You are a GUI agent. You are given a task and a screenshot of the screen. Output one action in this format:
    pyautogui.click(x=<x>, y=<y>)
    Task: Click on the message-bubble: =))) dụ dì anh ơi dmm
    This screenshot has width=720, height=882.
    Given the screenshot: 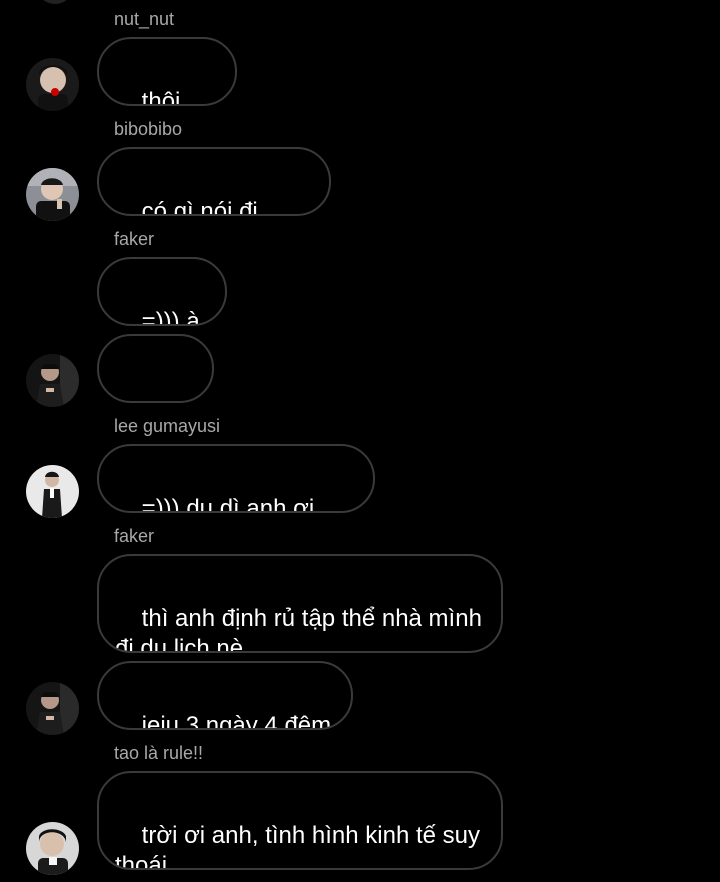 What is the action you would take?
    pyautogui.click(x=236, y=478)
    